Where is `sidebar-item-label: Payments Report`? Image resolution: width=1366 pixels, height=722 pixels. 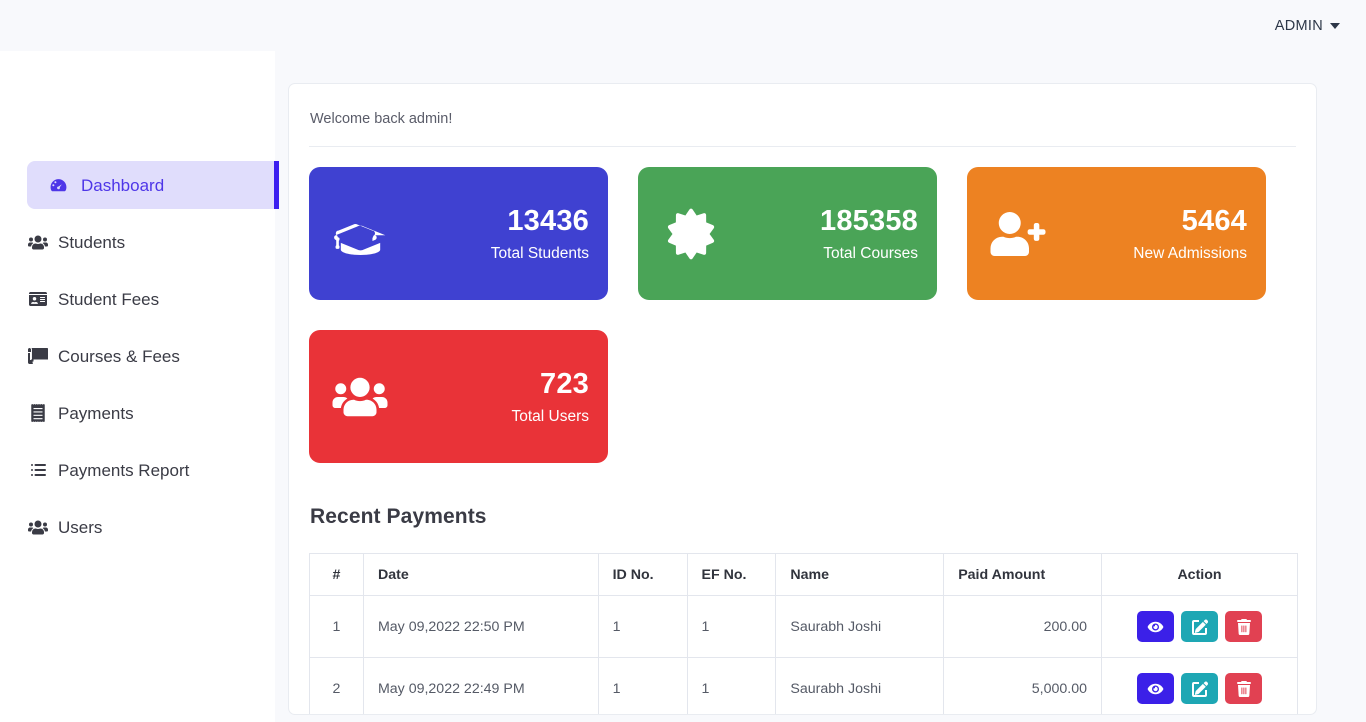 sidebar-item-label: Payments Report is located at coordinates (124, 470).